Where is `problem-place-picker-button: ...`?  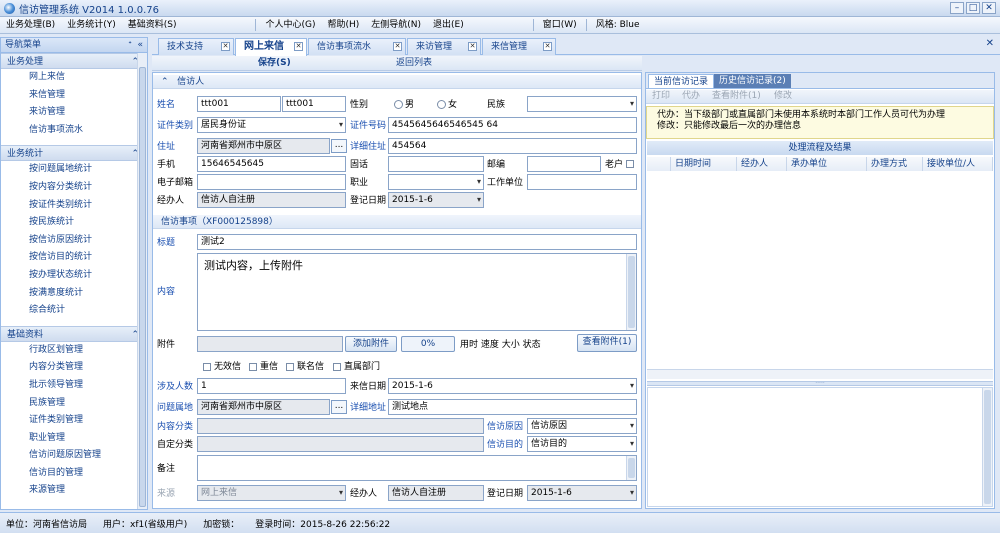 problem-place-picker-button: ... is located at coordinates (339, 407).